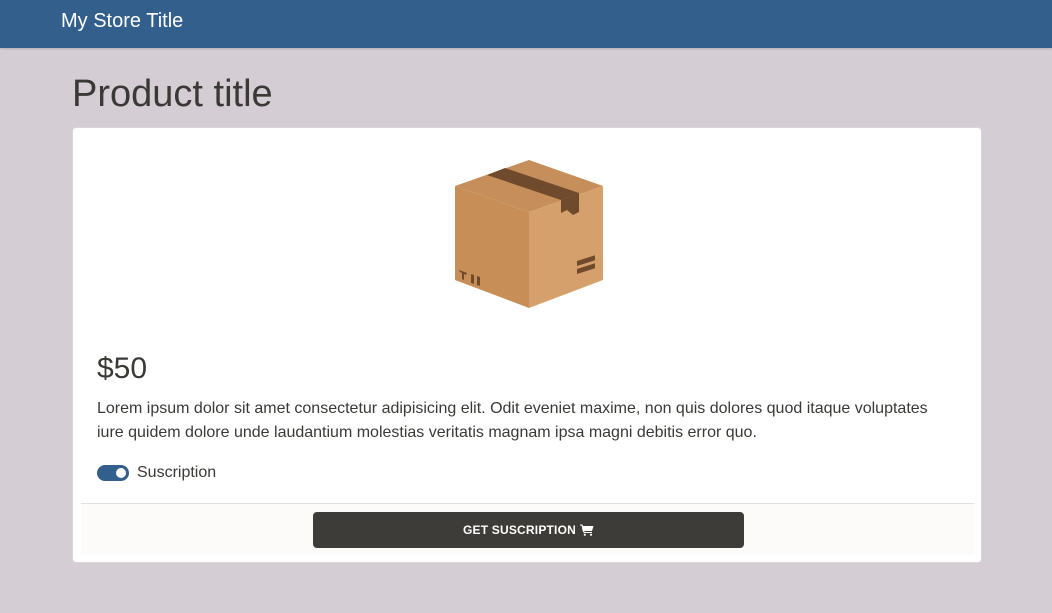 Image resolution: width=1052 pixels, height=613 pixels. I want to click on get-subscription-label: GET SUSCRIPTION, so click(519, 530).